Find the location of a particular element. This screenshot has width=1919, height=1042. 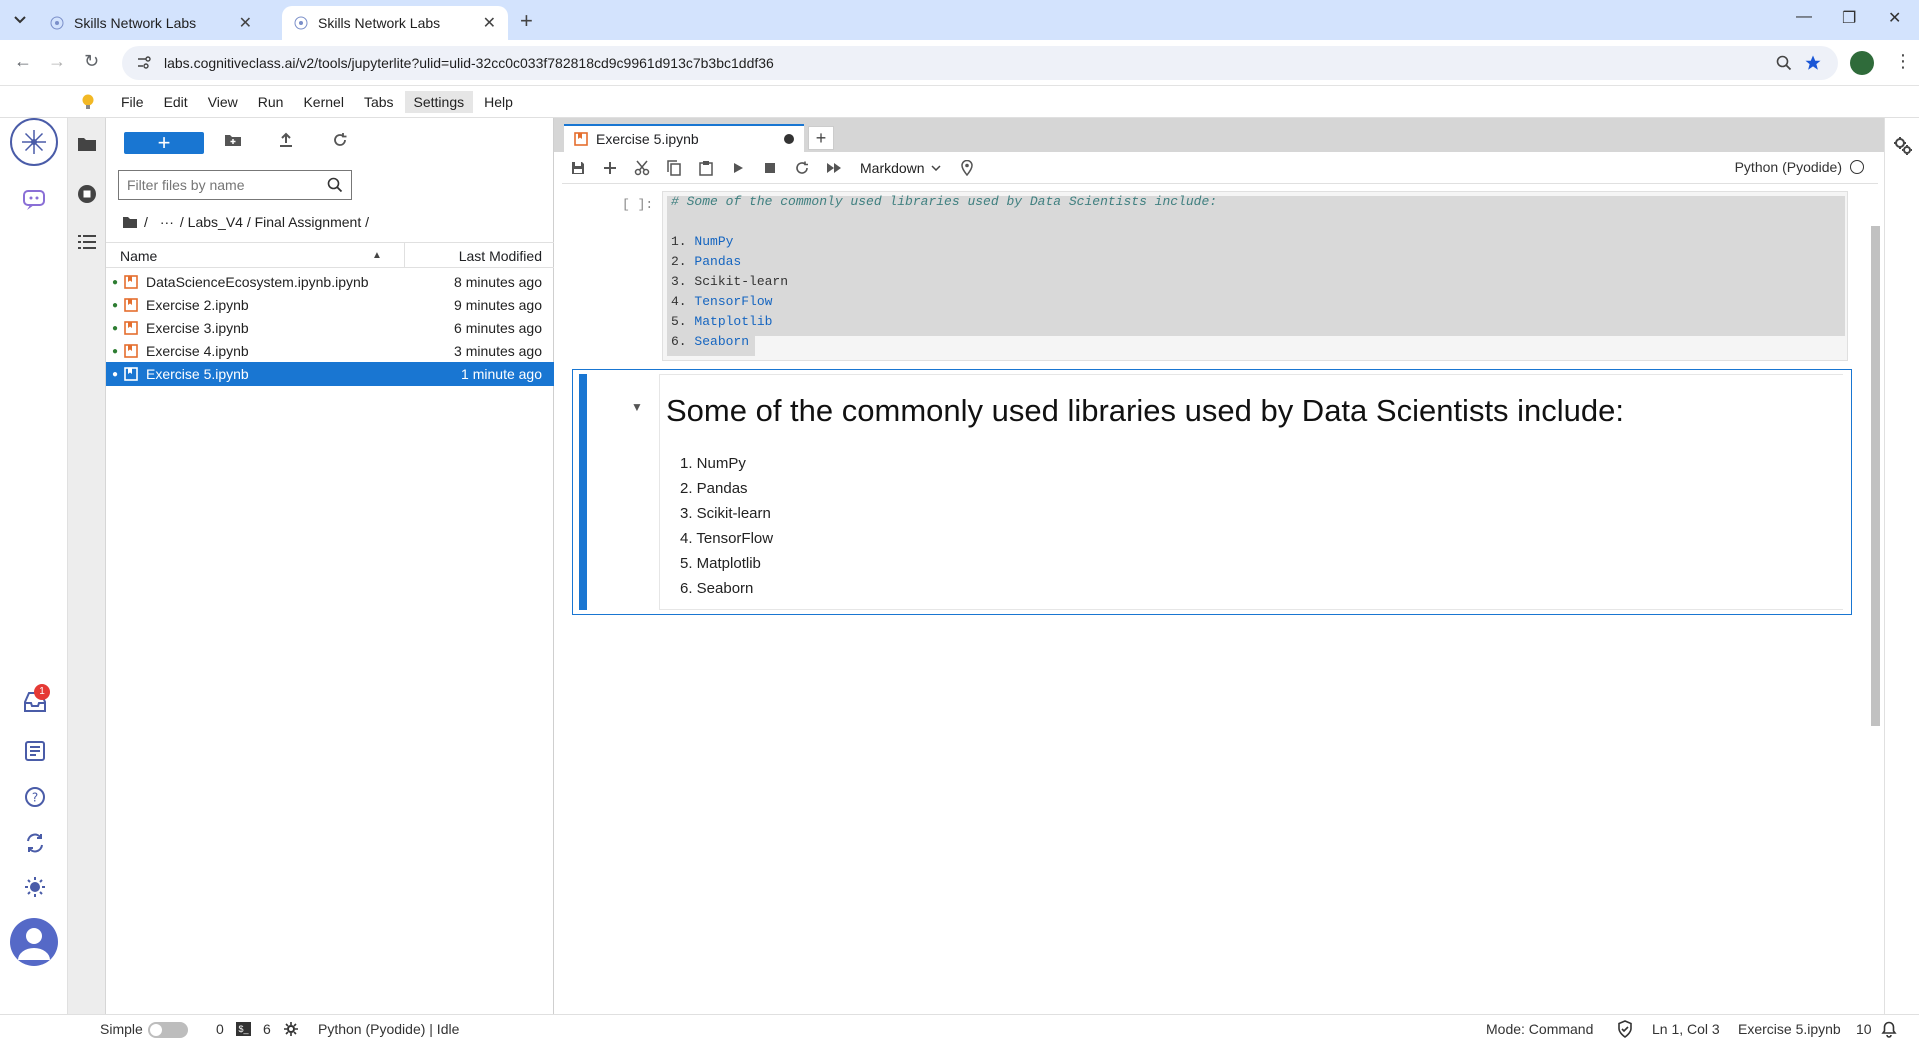

upload-icon is located at coordinates (290, 143).